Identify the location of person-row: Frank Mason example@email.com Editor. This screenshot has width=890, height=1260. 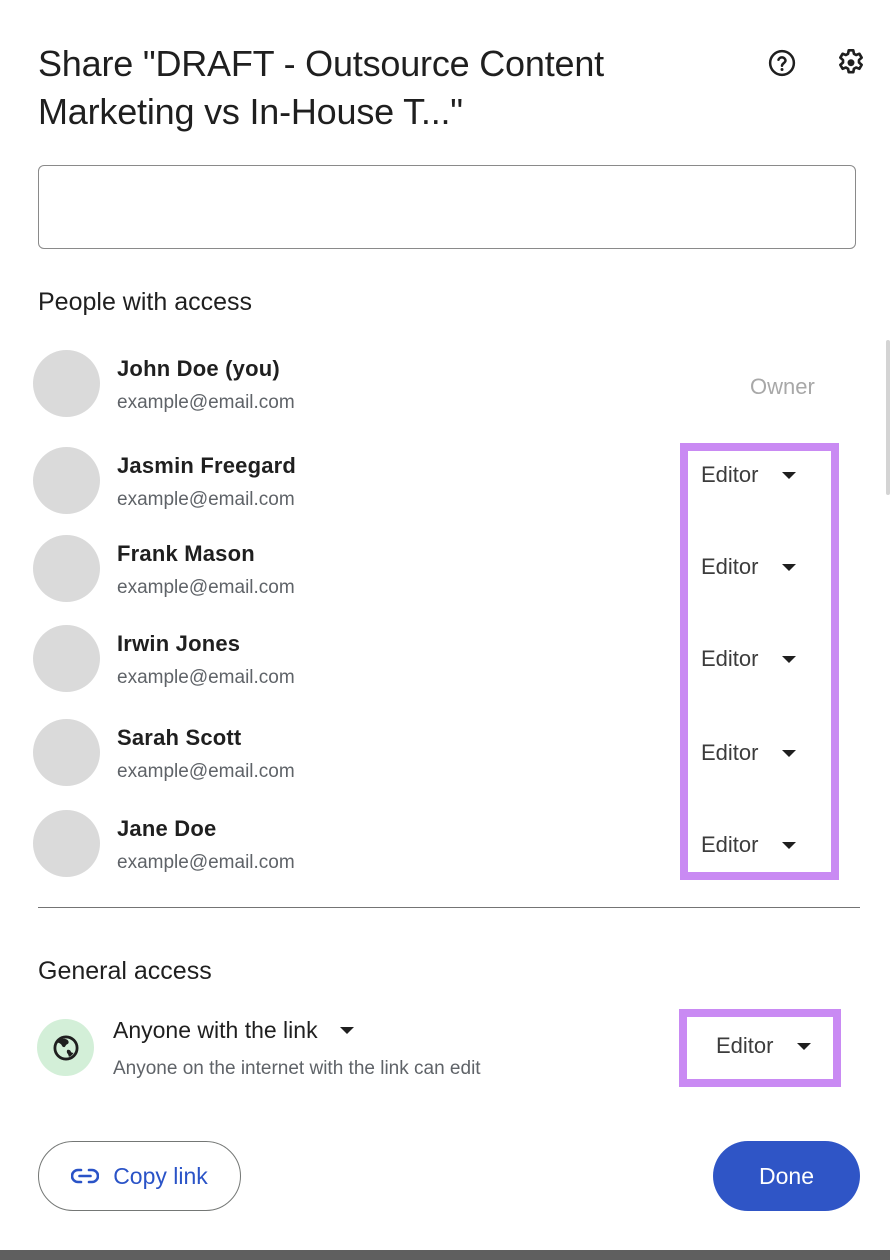
(430, 570).